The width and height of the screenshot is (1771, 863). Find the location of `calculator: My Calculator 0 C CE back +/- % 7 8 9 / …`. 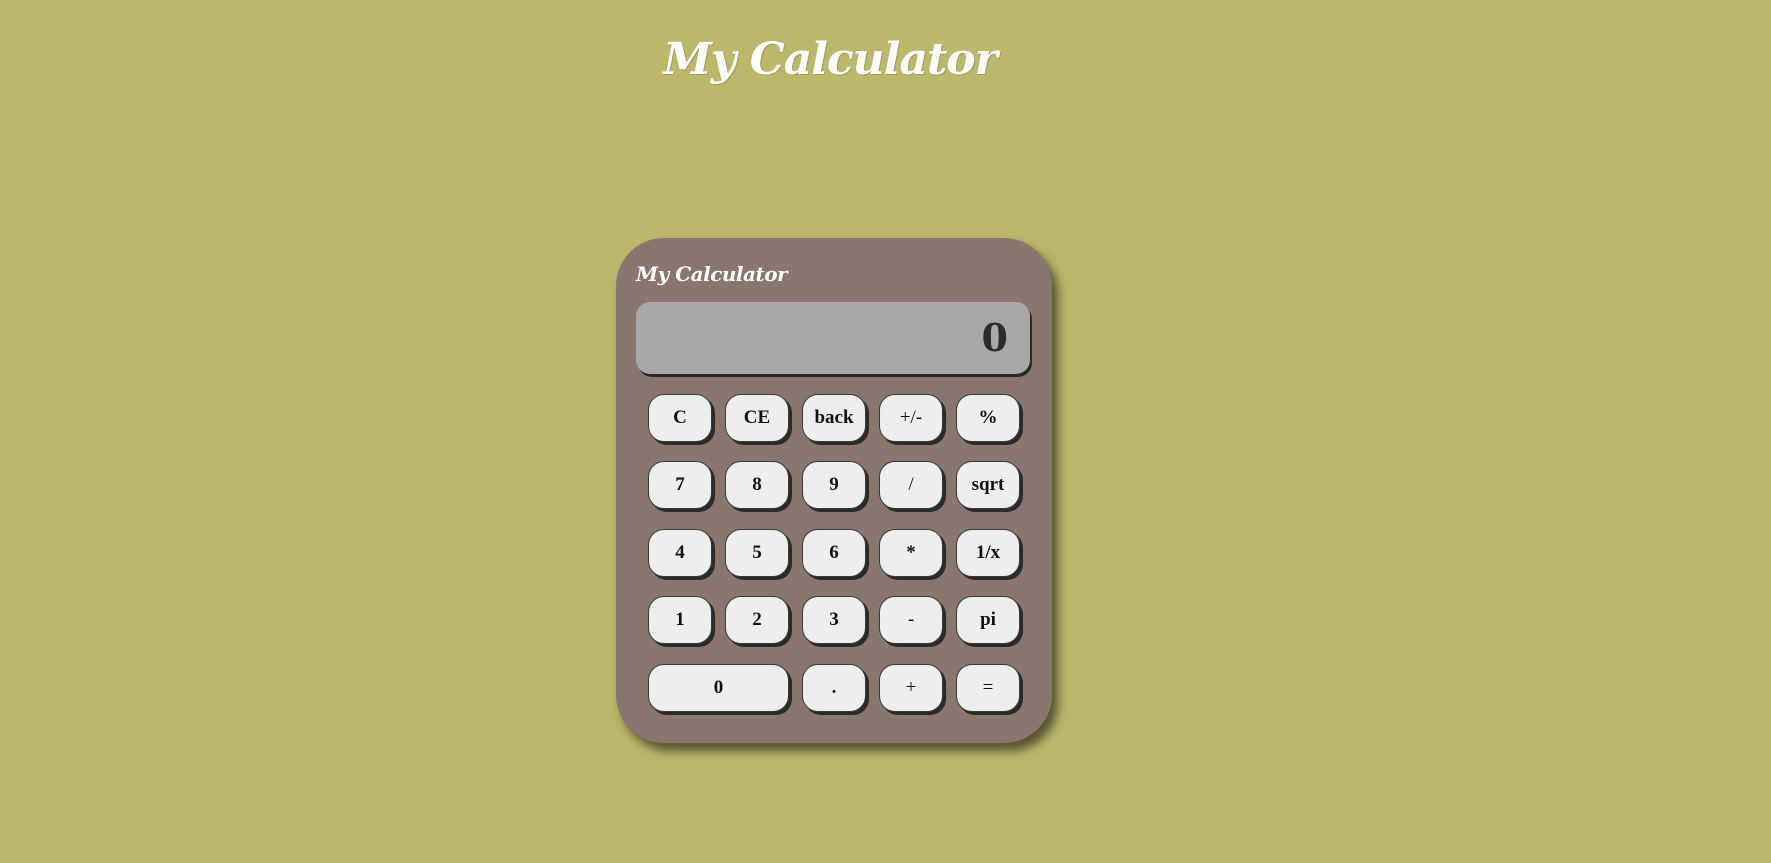

calculator: My Calculator 0 C CE back +/- % 7 8 9 / … is located at coordinates (834, 490).